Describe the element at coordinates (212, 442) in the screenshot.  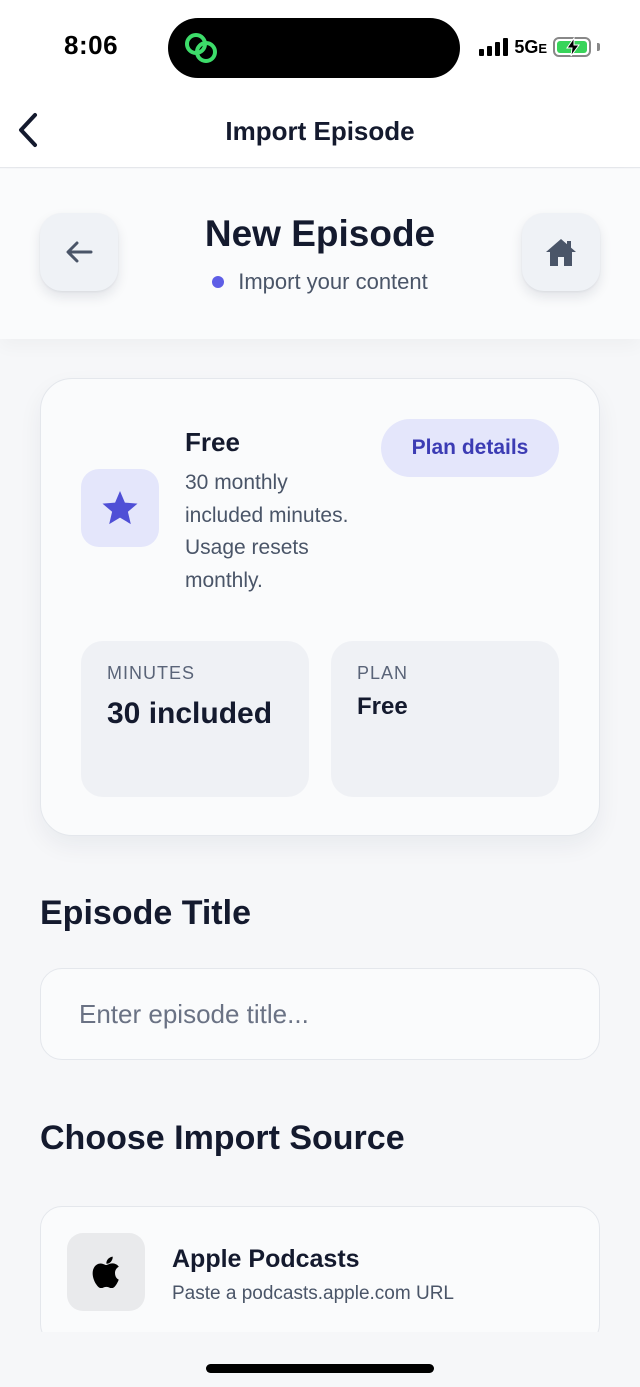
I see `plan-name: Free` at that location.